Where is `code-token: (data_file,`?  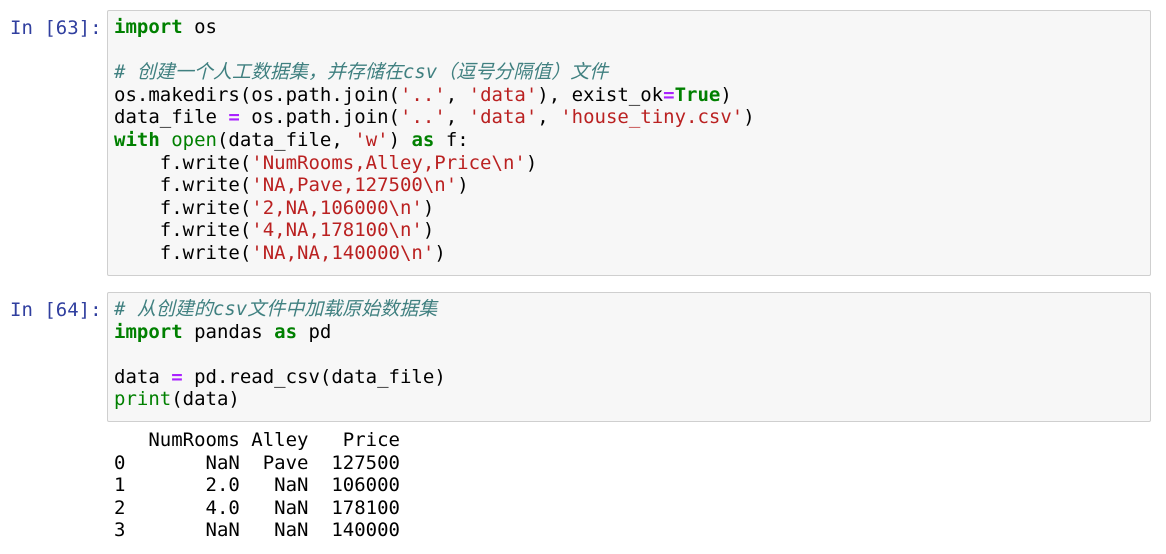
code-token: (data_file, is located at coordinates (285, 139).